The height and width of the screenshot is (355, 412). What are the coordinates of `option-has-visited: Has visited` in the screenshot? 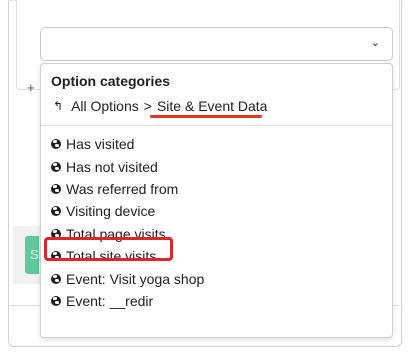 It's located at (216, 144).